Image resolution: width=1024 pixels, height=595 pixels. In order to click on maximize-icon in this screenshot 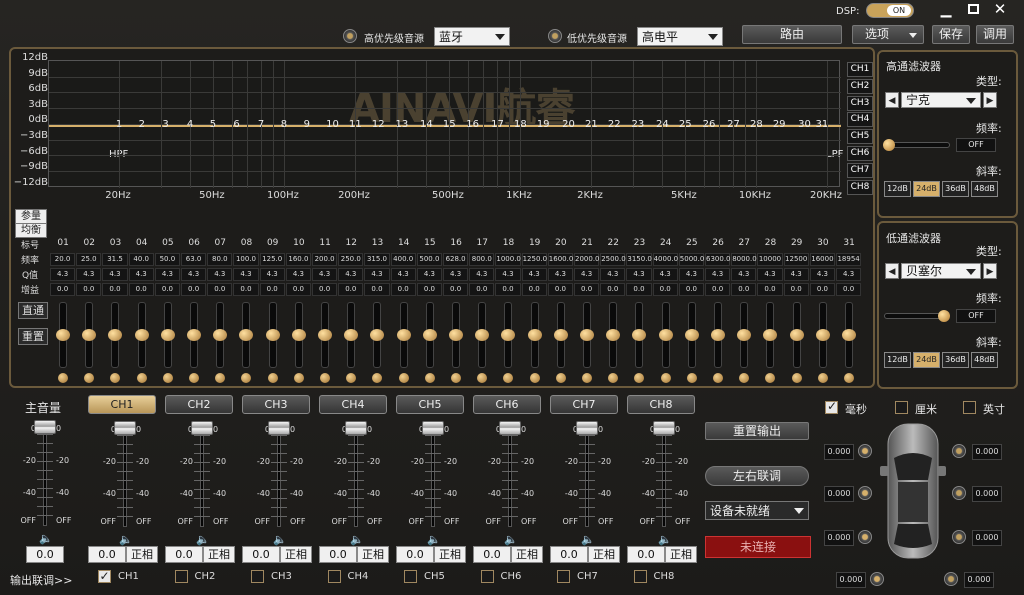, I will do `click(973, 10)`.